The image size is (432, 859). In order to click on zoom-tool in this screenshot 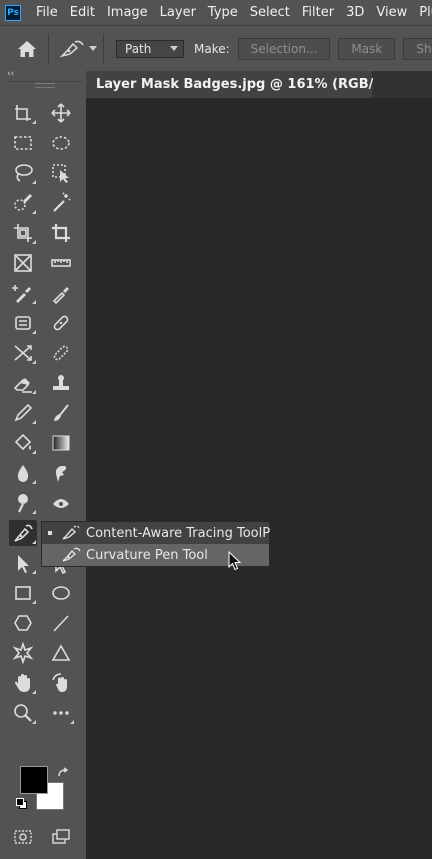, I will do `click(23, 713)`.